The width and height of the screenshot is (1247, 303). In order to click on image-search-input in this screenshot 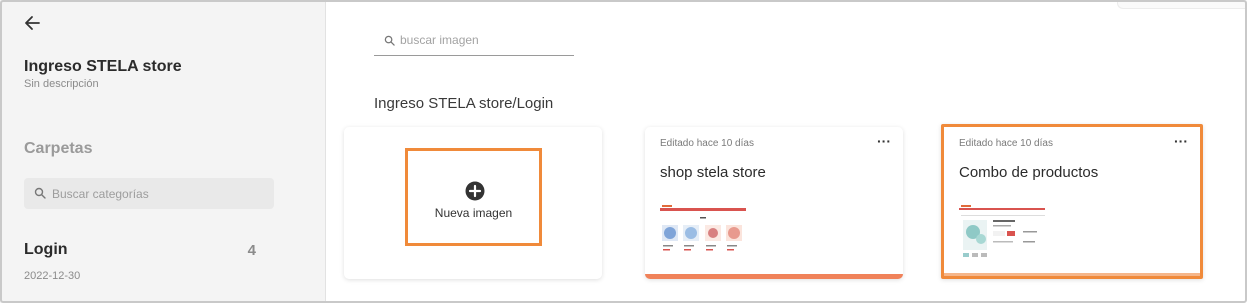, I will do `click(485, 40)`.